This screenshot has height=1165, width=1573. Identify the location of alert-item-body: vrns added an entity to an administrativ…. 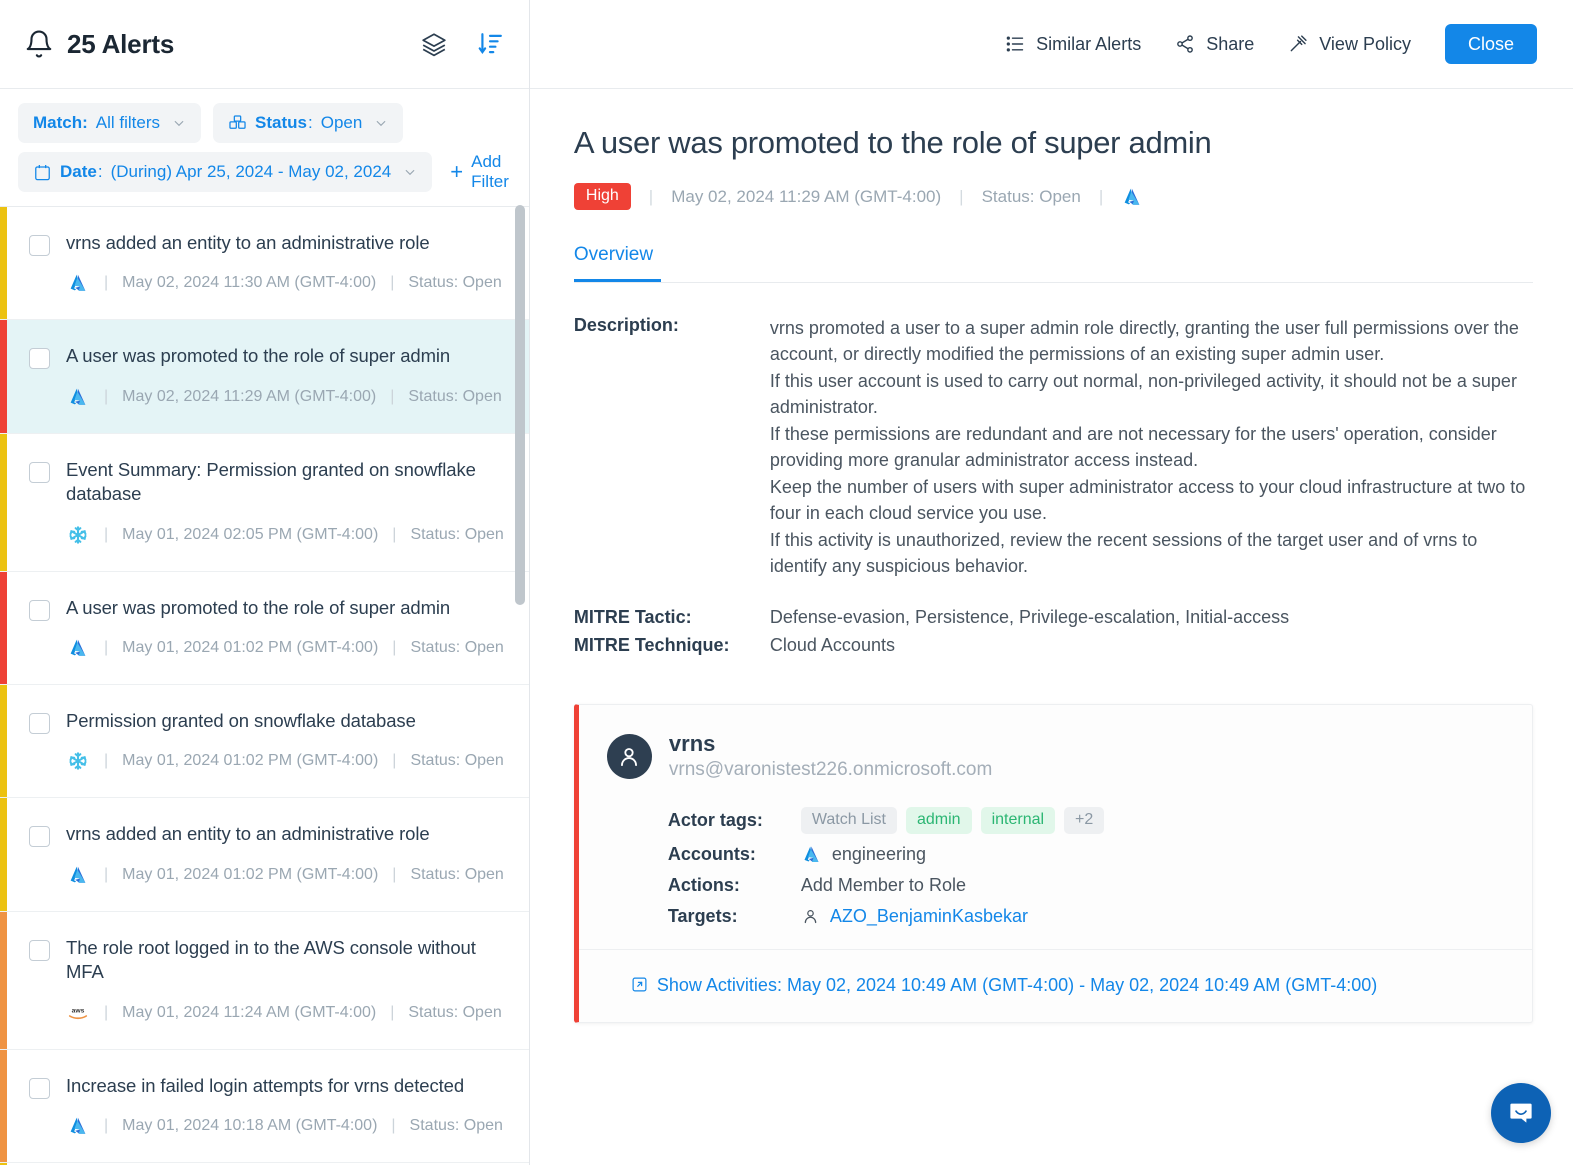
(287, 854).